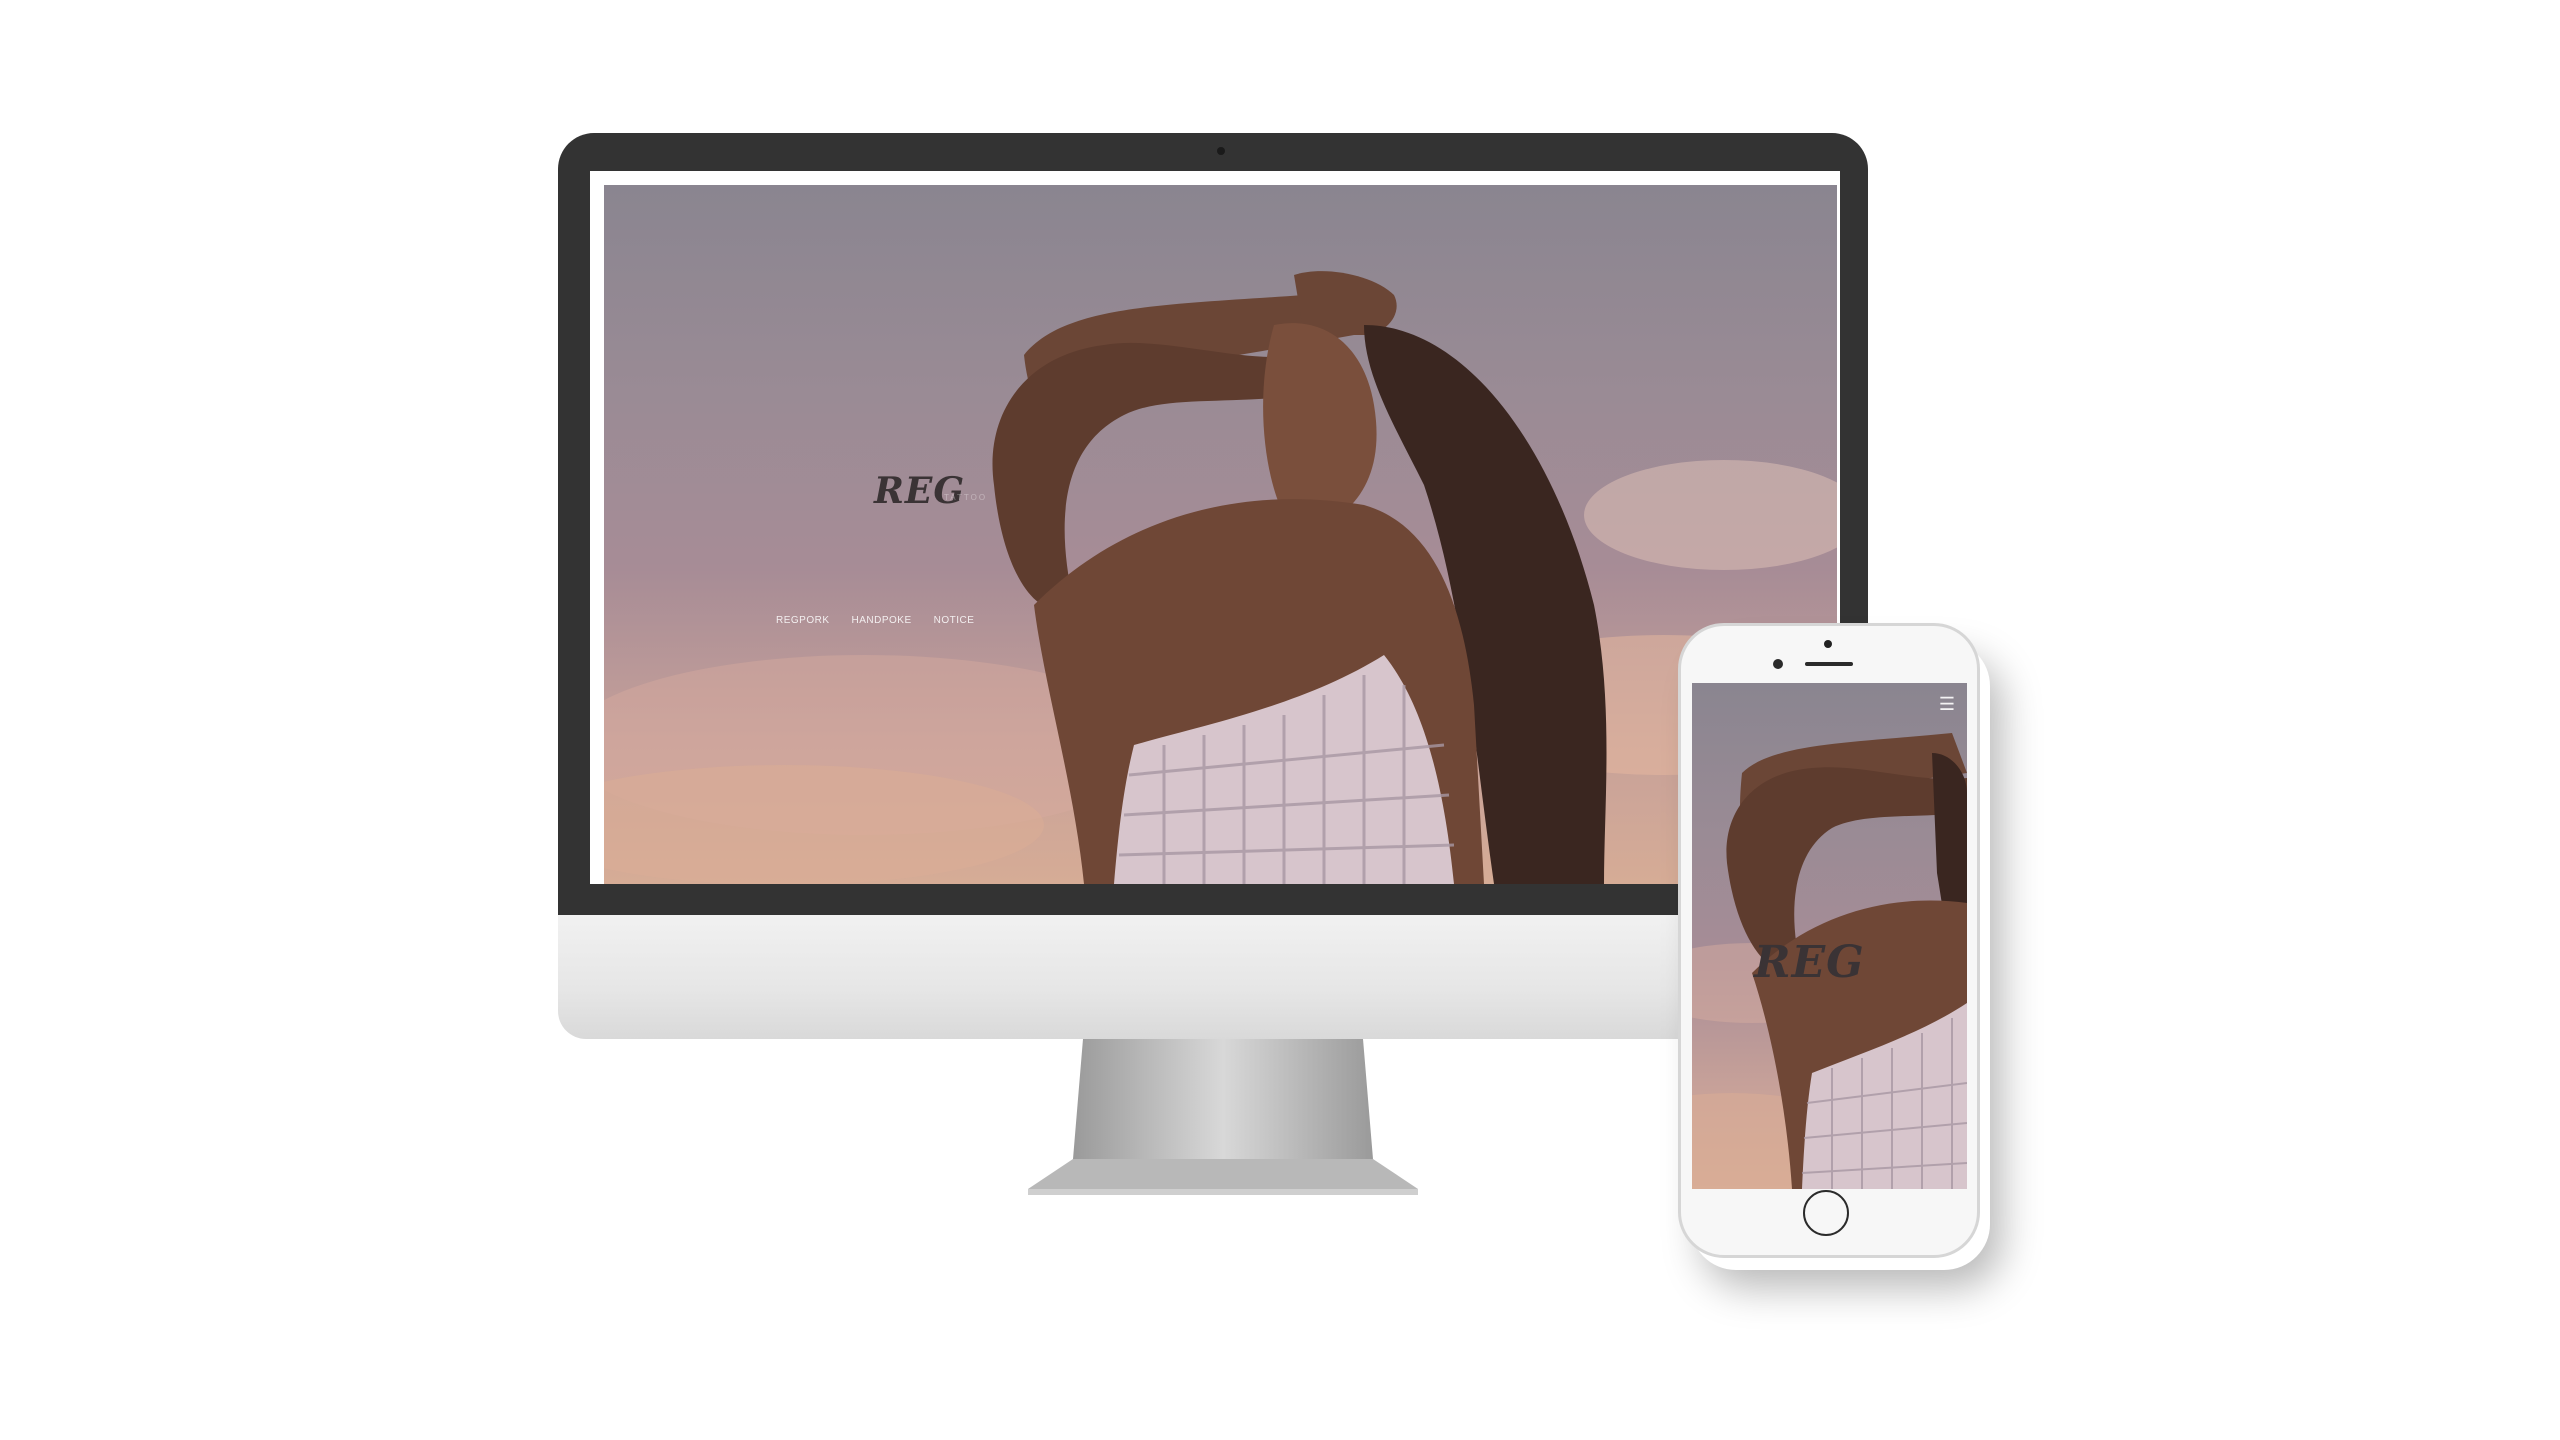 Image resolution: width=2560 pixels, height=1440 pixels. I want to click on phone-front-camera, so click(1778, 664).